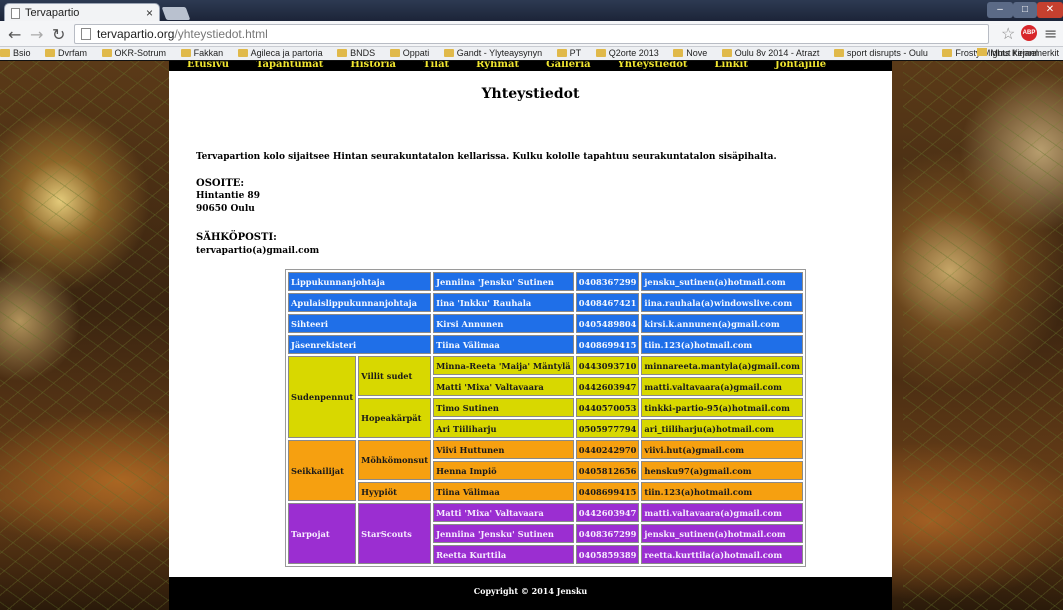 The image size is (1063, 610). Describe the element at coordinates (607, 554) in the screenshot. I see `phone-cell: 0405859389` at that location.